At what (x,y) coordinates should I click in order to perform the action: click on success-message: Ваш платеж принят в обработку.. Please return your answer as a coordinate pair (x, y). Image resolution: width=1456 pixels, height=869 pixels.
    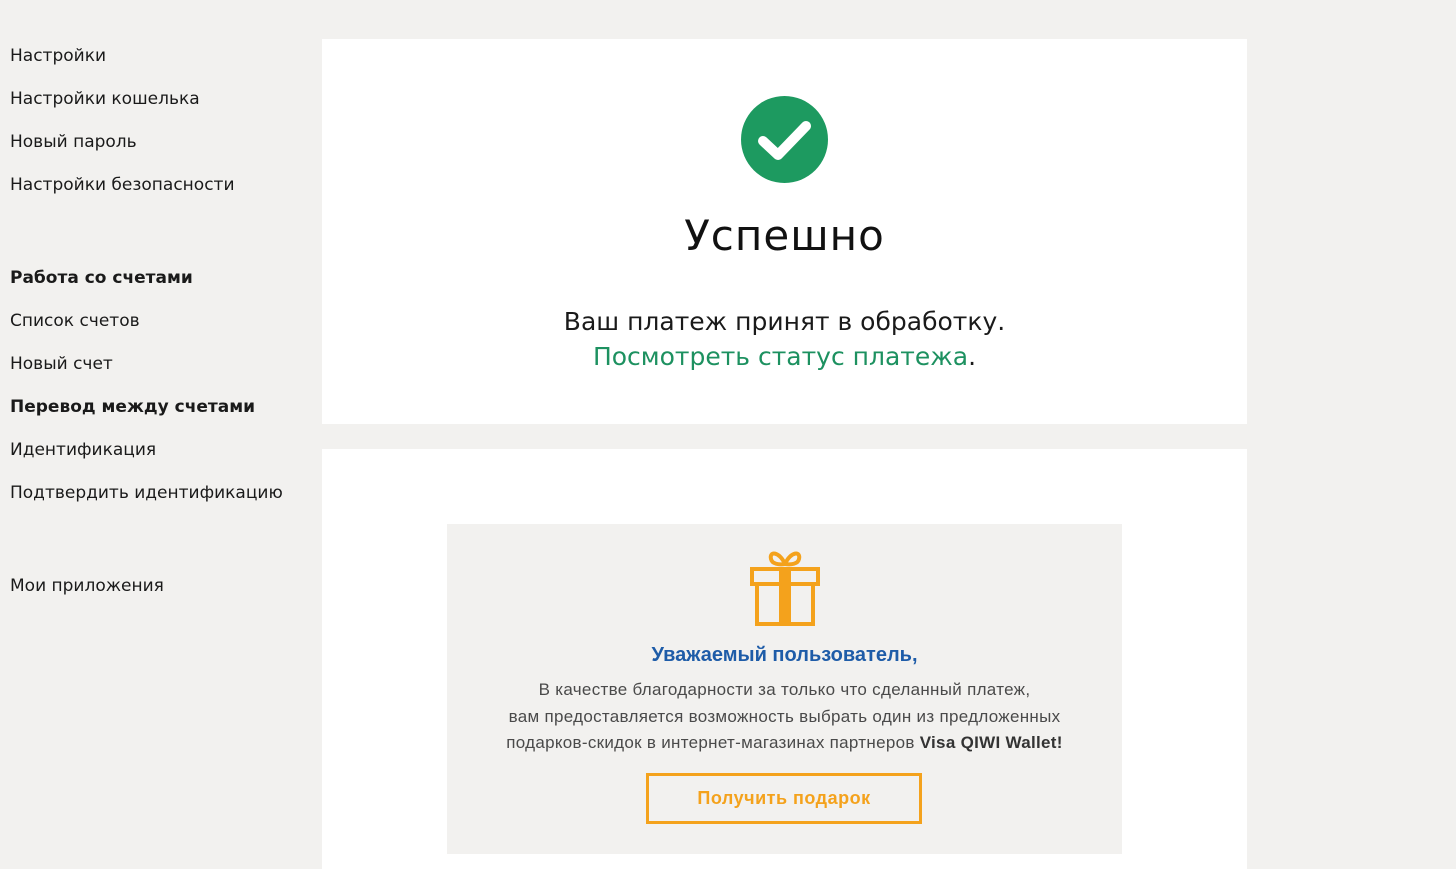
    Looking at the image, I should click on (784, 321).